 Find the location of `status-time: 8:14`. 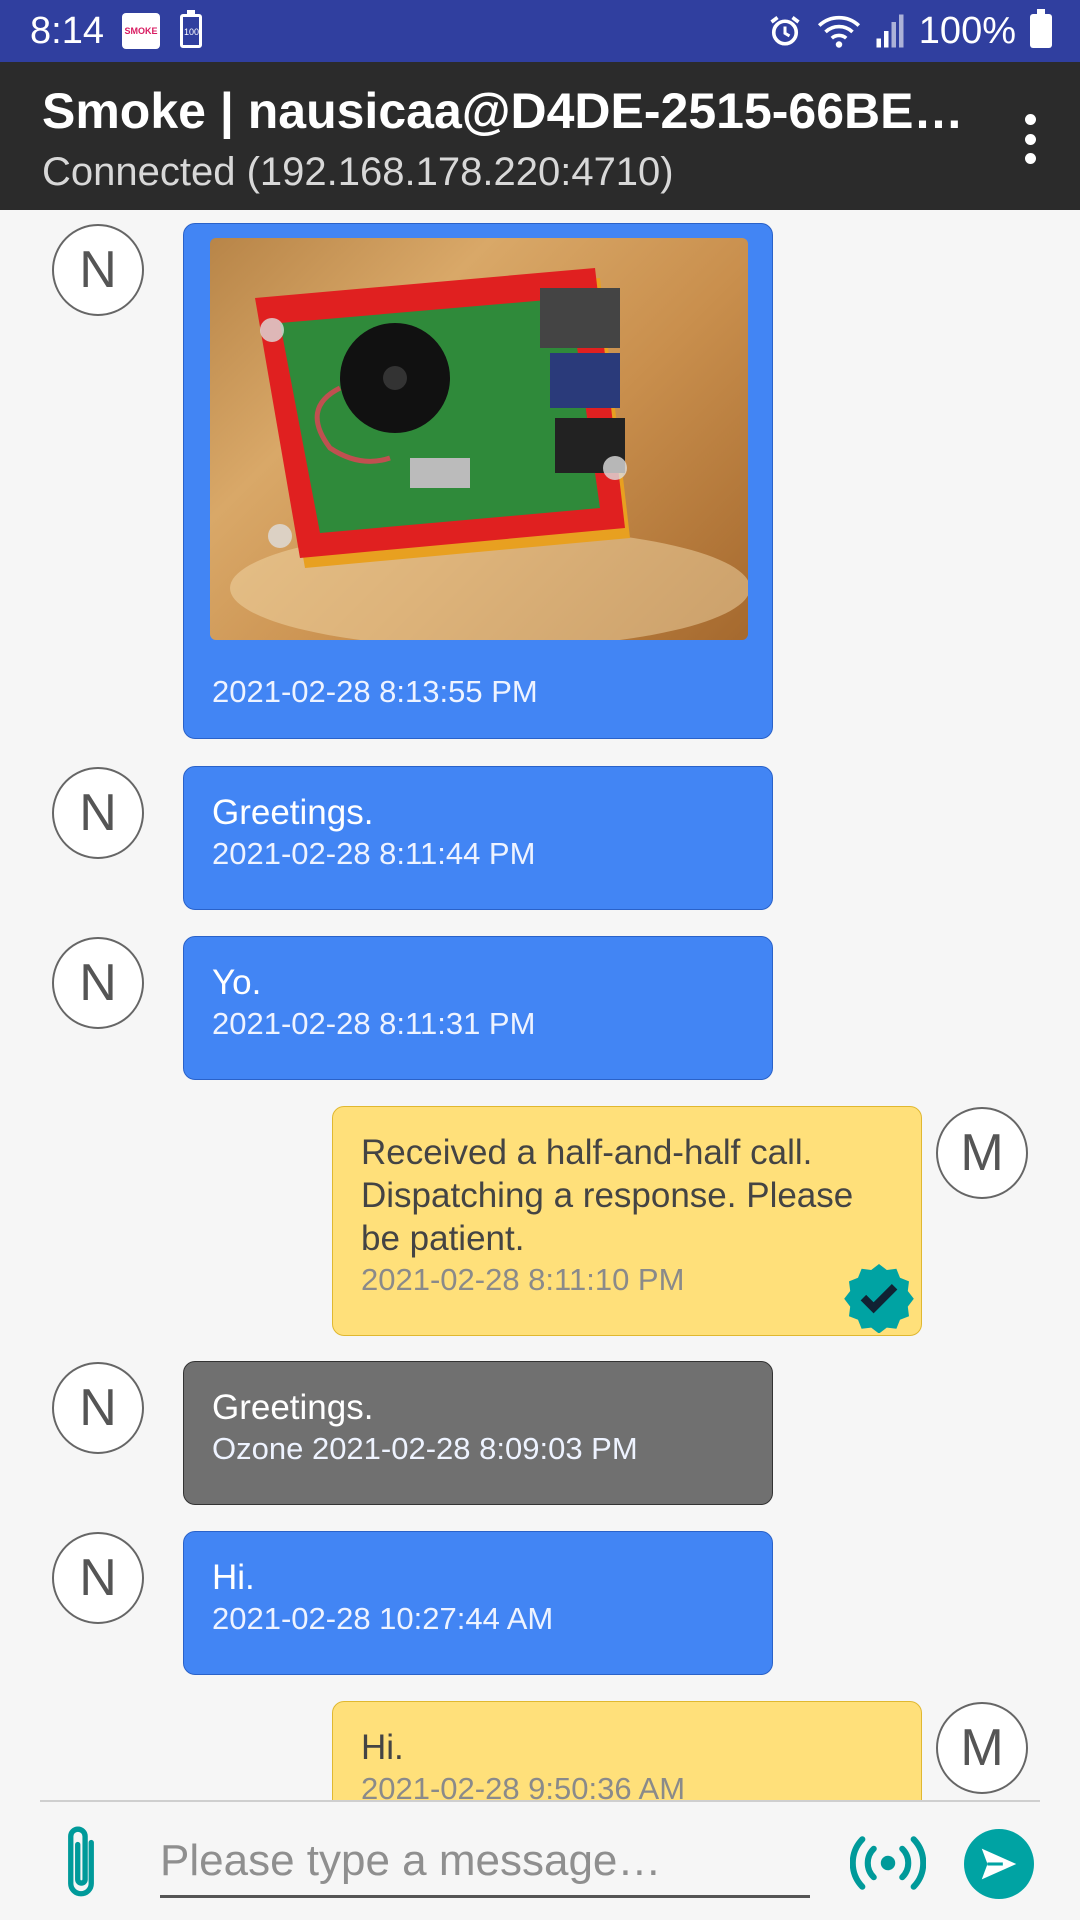

status-time: 8:14 is located at coordinates (67, 31).